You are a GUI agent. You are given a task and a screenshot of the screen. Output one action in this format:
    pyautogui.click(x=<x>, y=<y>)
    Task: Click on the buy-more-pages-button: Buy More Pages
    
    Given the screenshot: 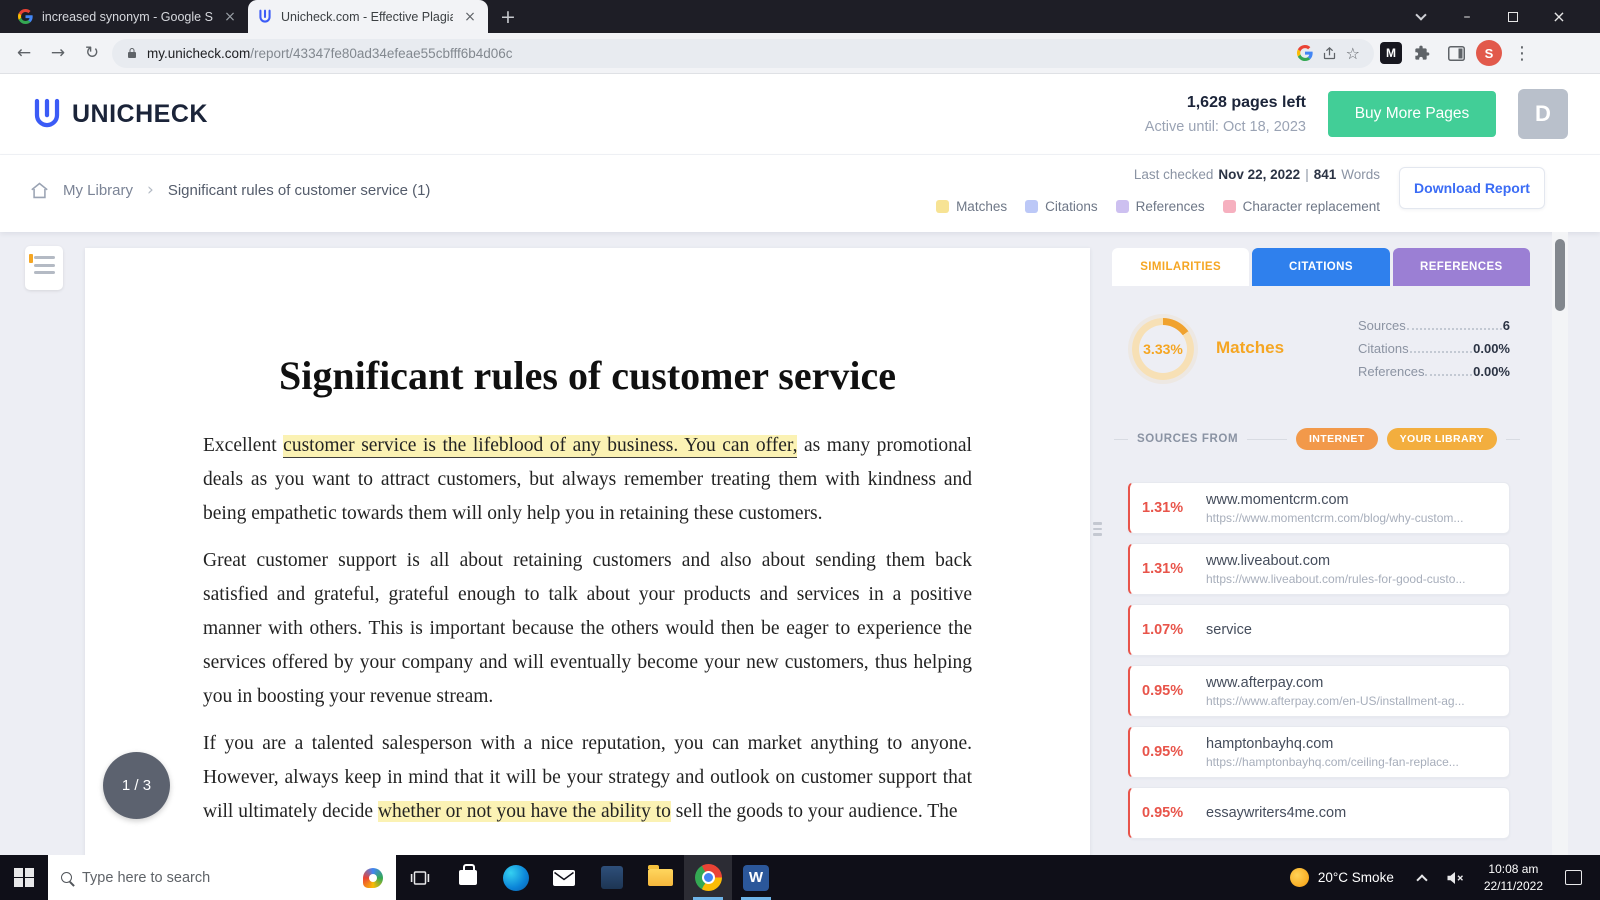 What is the action you would take?
    pyautogui.click(x=1412, y=114)
    